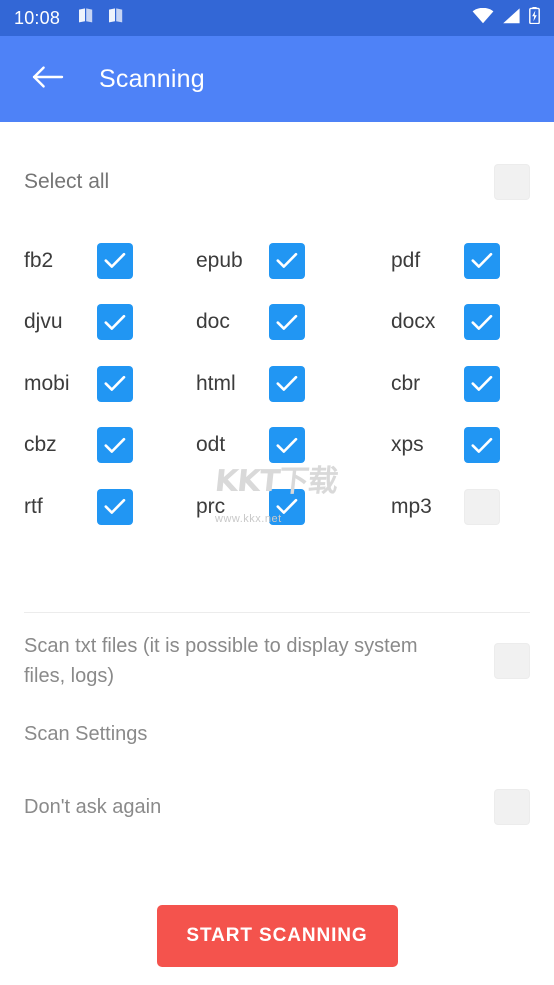 The width and height of the screenshot is (554, 985). I want to click on select-all-label: Select all, so click(67, 181).